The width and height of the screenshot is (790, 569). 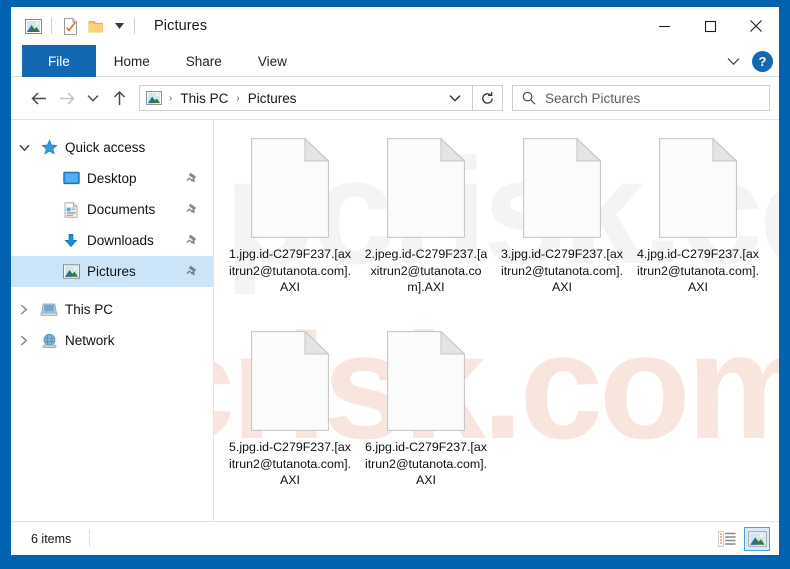 I want to click on recent-locations-button, so click(x=93, y=98).